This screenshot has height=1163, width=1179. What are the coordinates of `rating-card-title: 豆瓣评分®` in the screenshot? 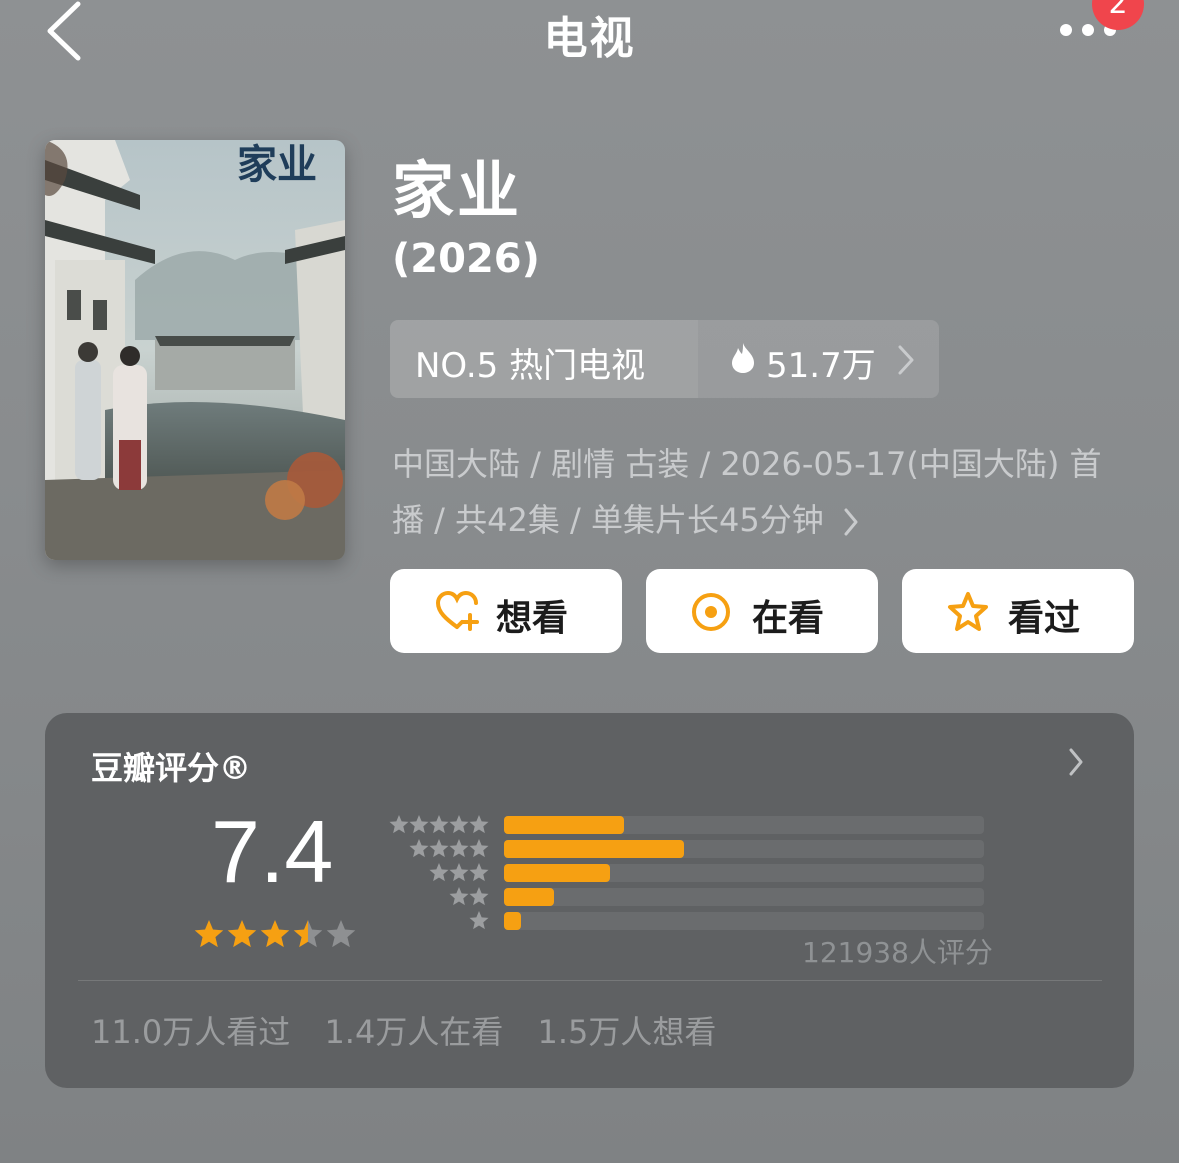 It's located at (171, 768).